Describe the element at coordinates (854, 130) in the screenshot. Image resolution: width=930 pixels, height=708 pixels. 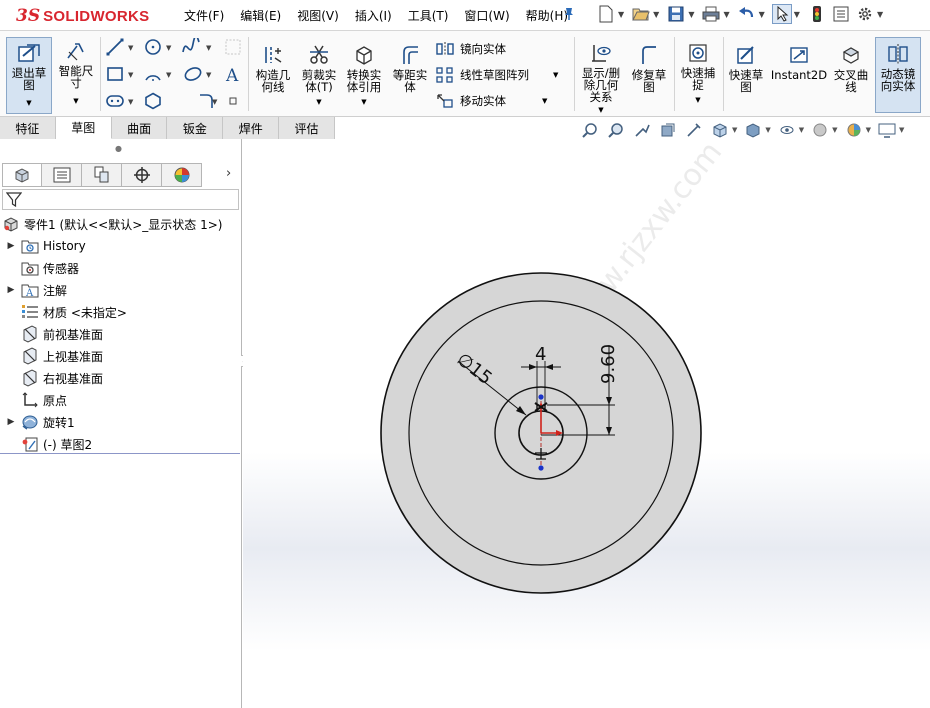
I see `apply-scene-icon` at that location.